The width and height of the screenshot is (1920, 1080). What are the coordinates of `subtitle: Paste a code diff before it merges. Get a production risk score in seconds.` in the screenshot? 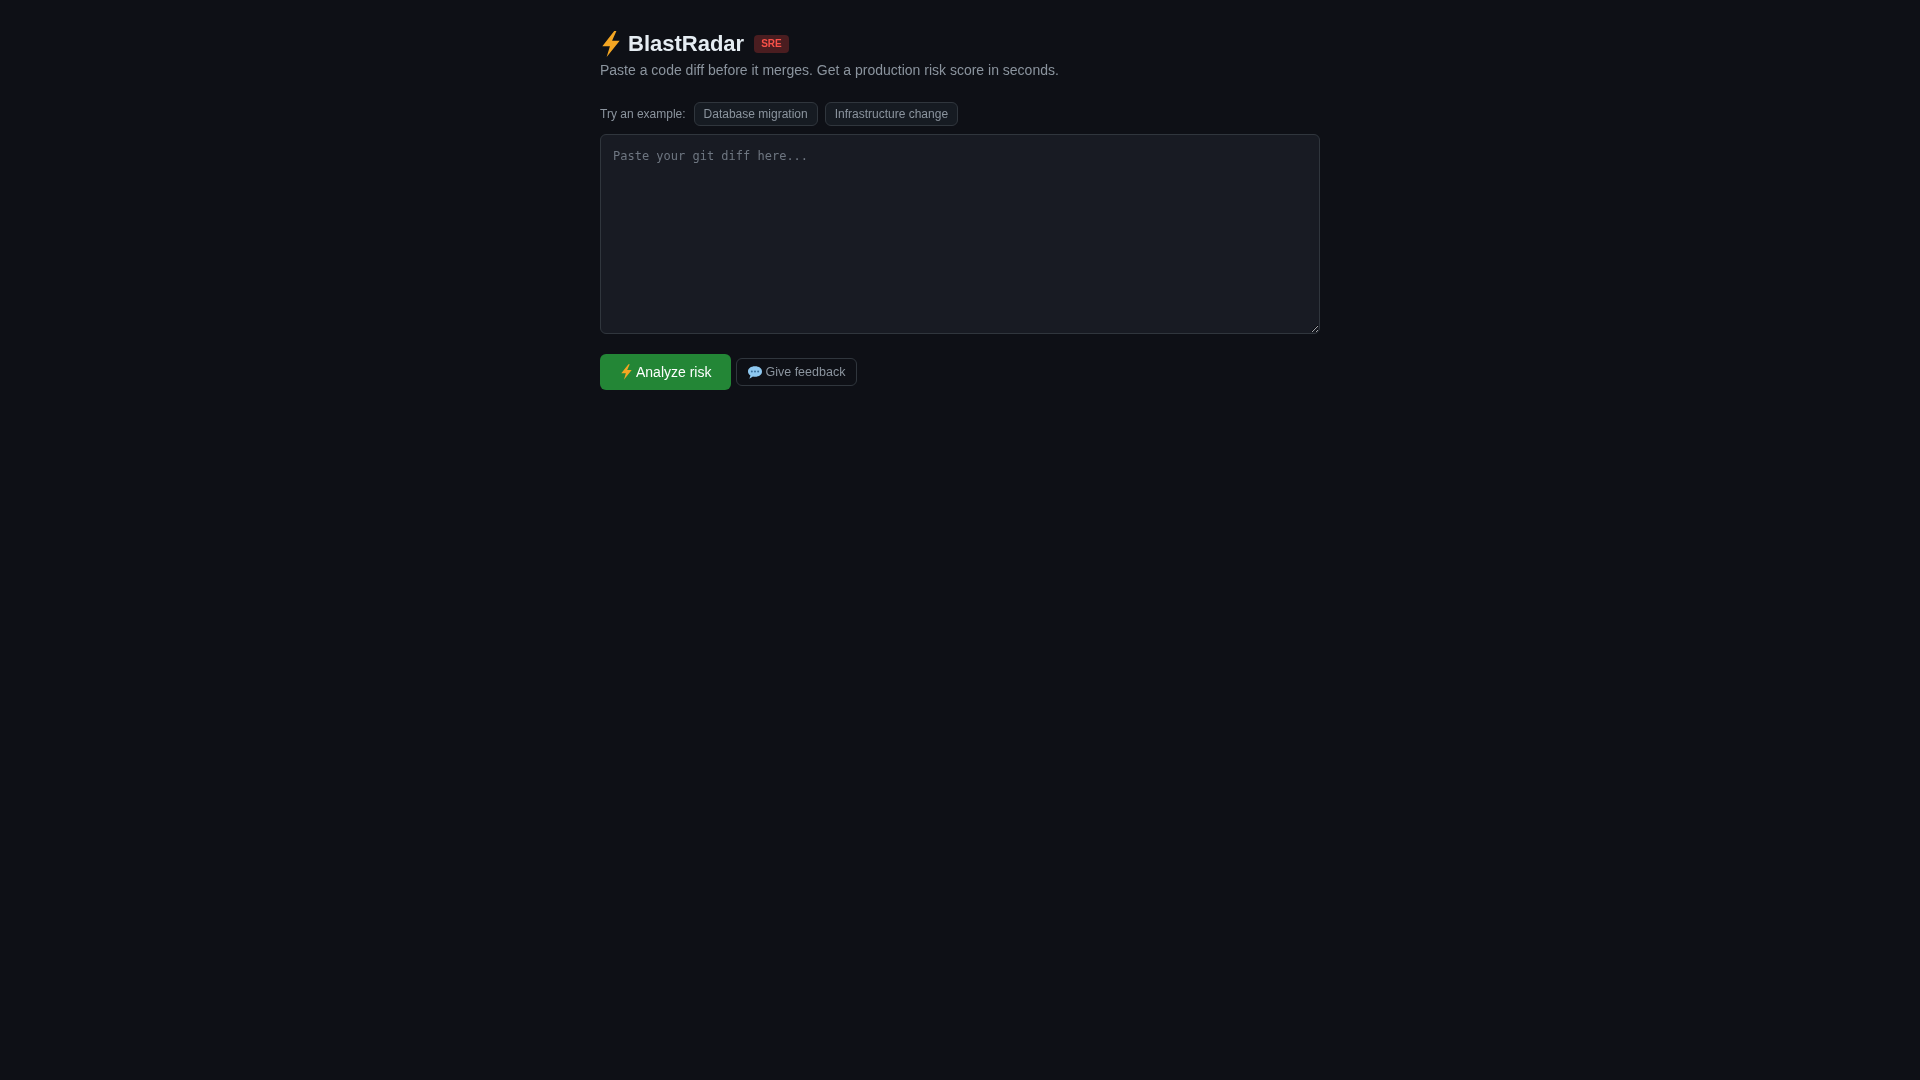 It's located at (830, 70).